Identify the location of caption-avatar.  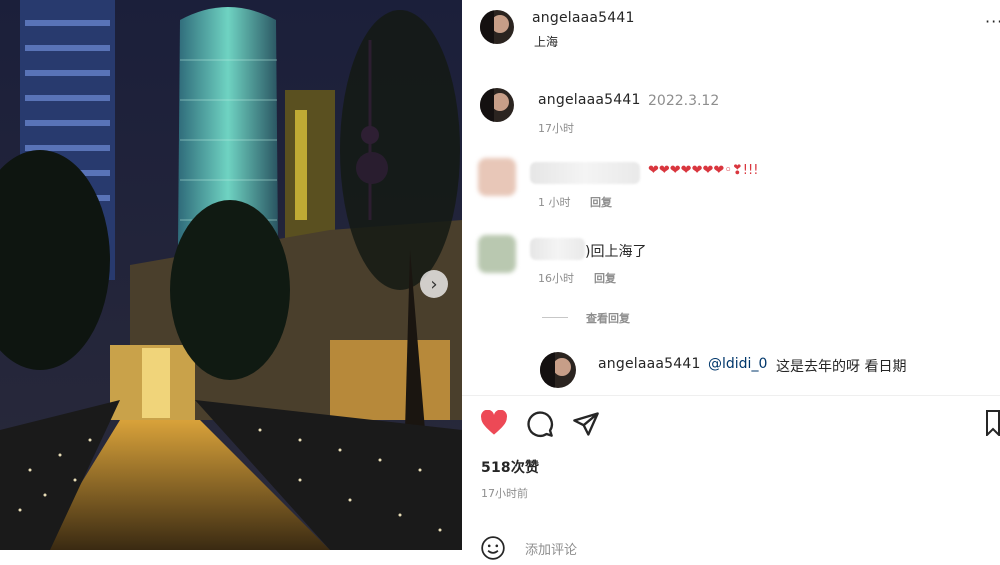
(497, 105).